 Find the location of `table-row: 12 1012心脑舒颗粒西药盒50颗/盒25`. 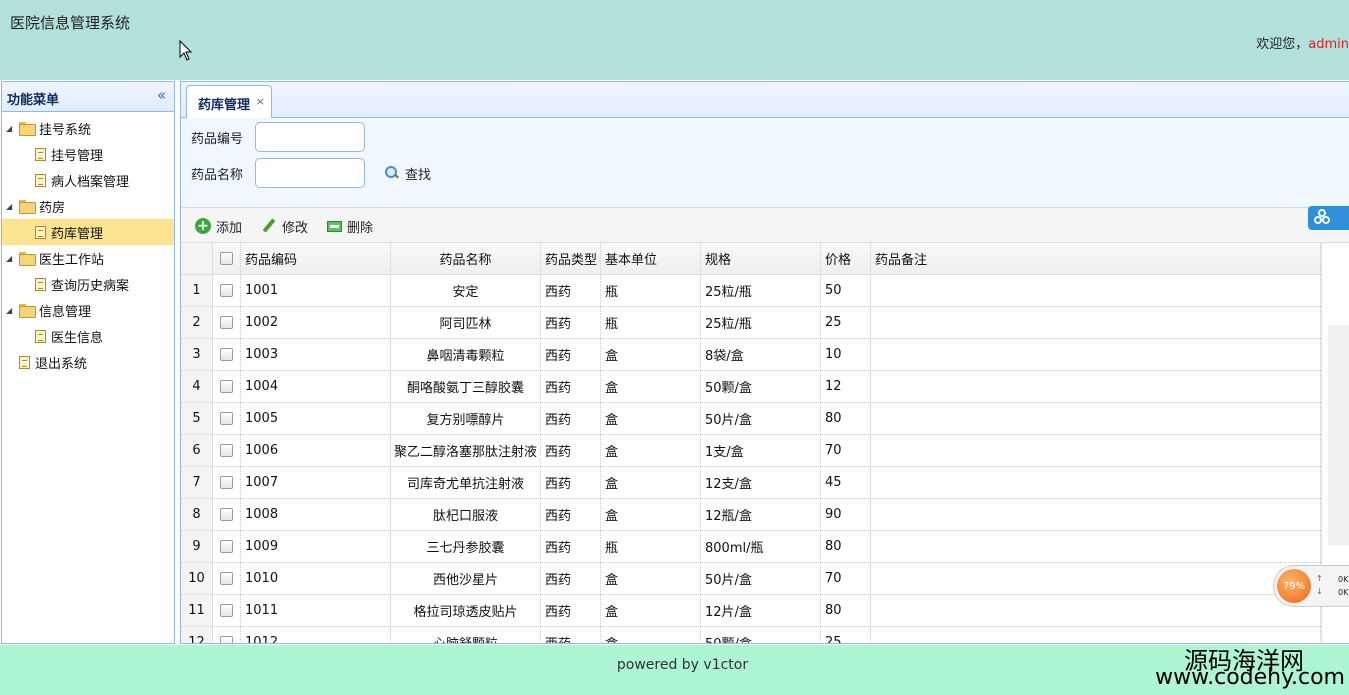

table-row: 12 1012心脑舒颗粒西药盒50颗/盒25 is located at coordinates (751, 635).